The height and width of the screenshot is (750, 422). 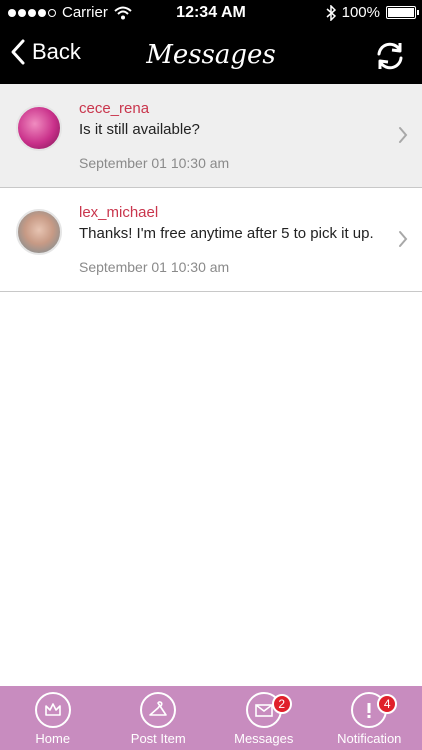 I want to click on navigation-bar: Back Messages, so click(x=211, y=56).